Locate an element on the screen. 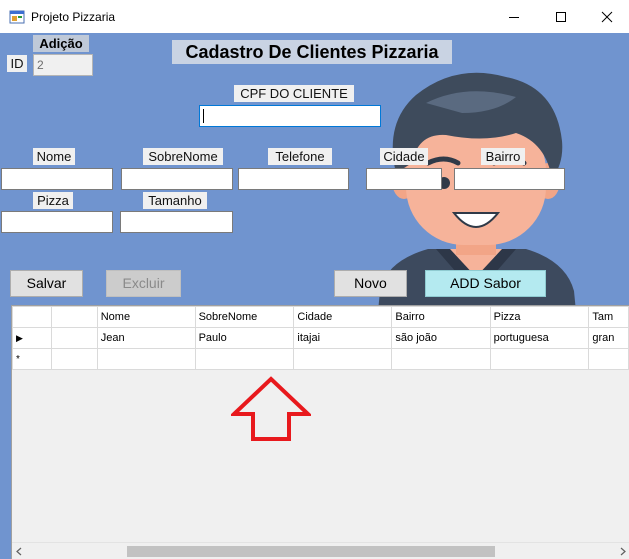 This screenshot has width=629, height=559. column-header-bairro: Bairro is located at coordinates (441, 317).